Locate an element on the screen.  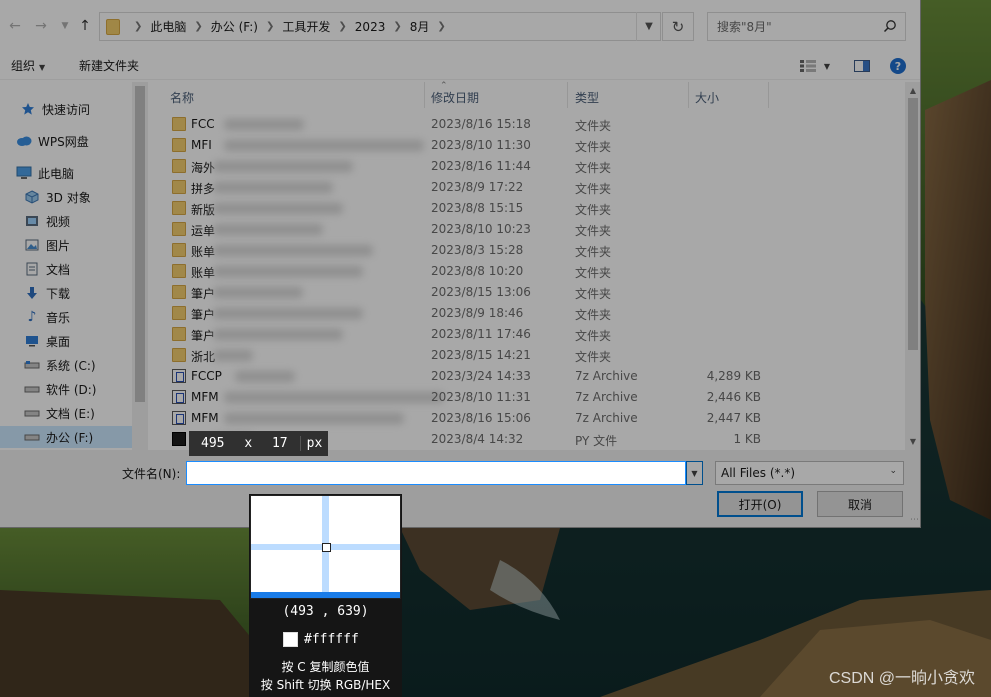
file-row: 账单 2023/8/3 15:28 文件夹 is located at coordinates (527, 250).